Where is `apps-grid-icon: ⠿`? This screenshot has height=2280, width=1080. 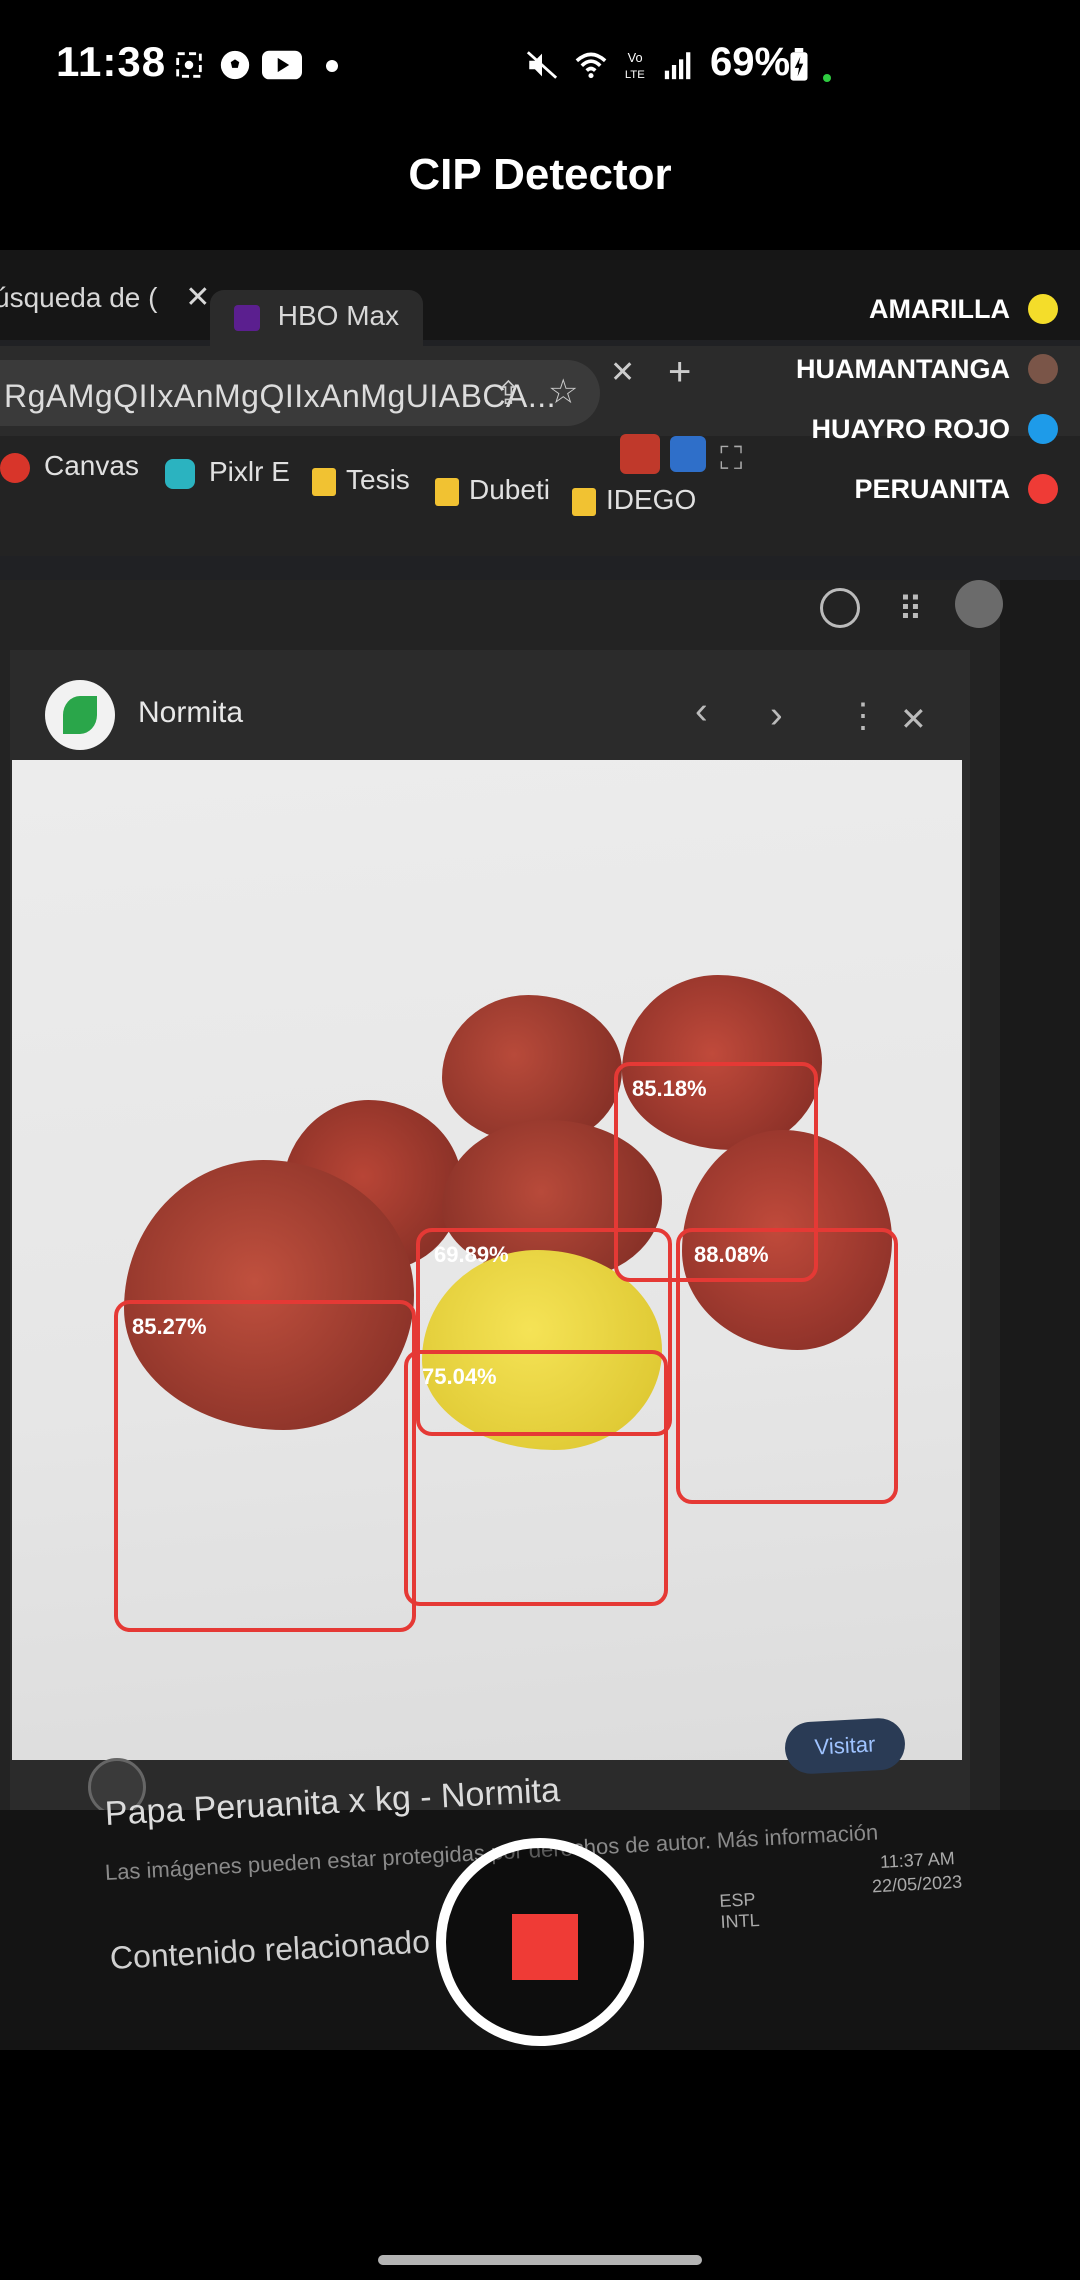
apps-grid-icon: ⠿ is located at coordinates (910, 610).